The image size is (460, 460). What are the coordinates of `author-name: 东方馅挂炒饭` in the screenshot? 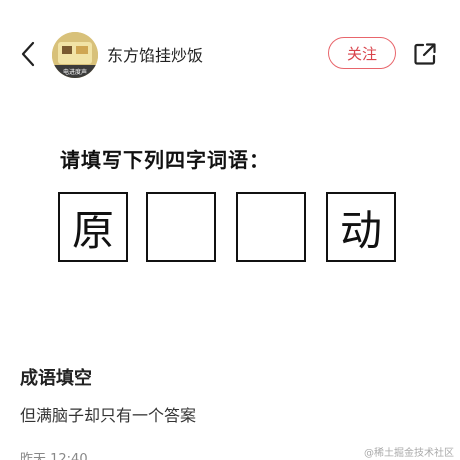 It's located at (155, 54).